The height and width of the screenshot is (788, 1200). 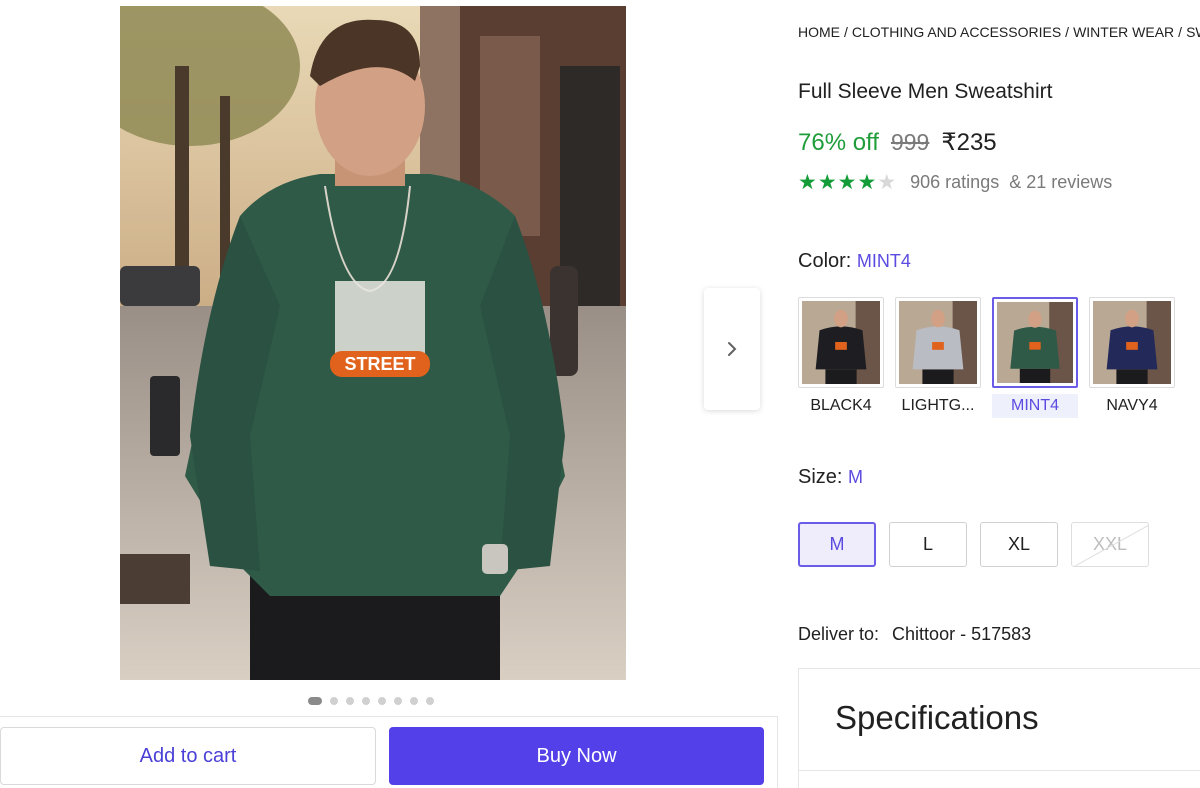 I want to click on price-row: 76% off 999 ₹235, so click(x=897, y=142).